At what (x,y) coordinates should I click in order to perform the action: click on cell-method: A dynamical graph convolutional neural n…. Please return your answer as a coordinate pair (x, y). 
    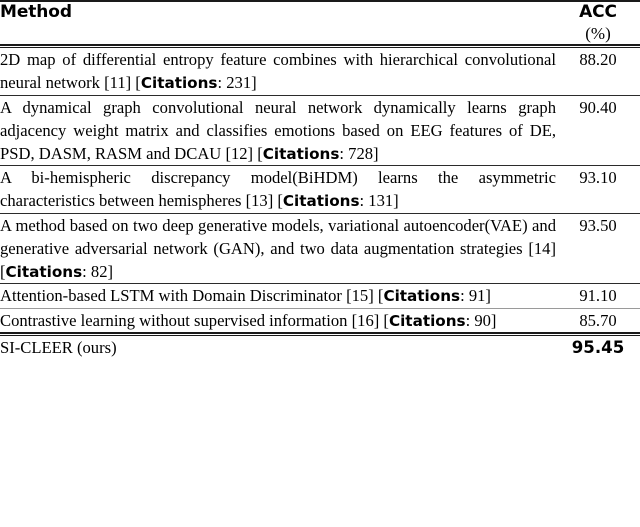
    Looking at the image, I should click on (278, 131).